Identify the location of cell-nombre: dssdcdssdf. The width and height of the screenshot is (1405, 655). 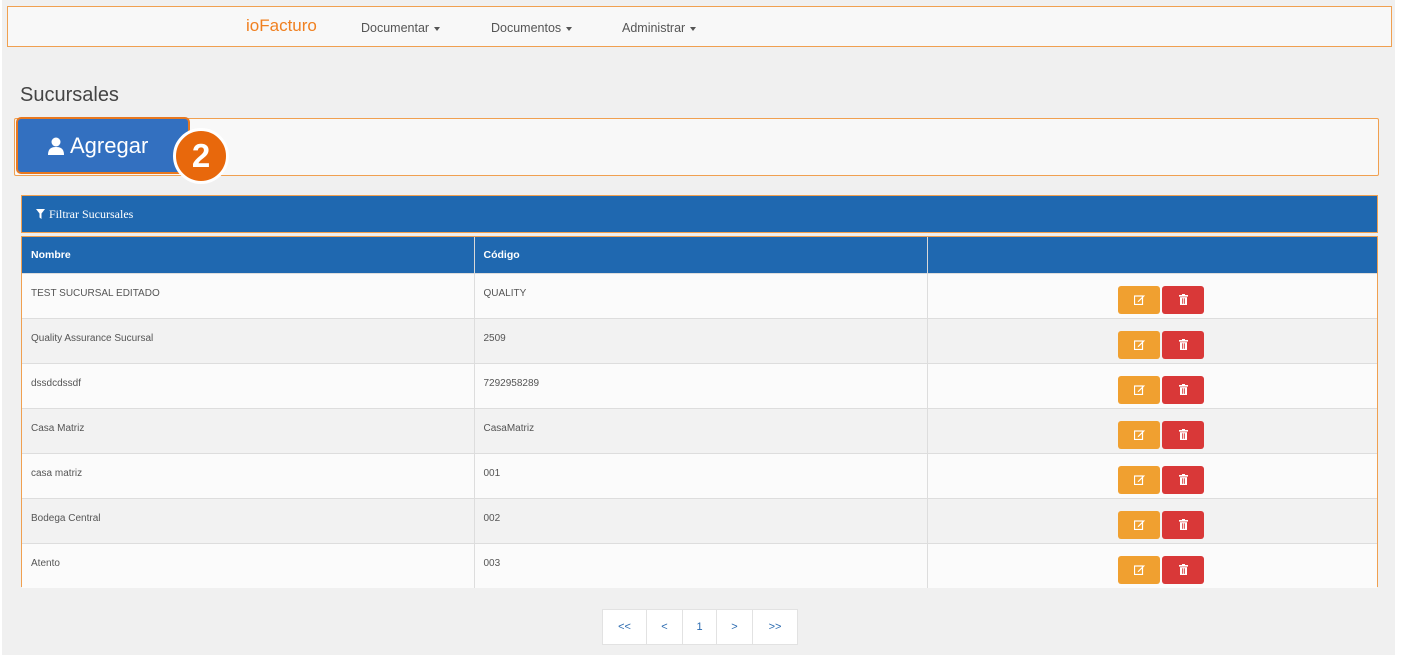
(248, 385).